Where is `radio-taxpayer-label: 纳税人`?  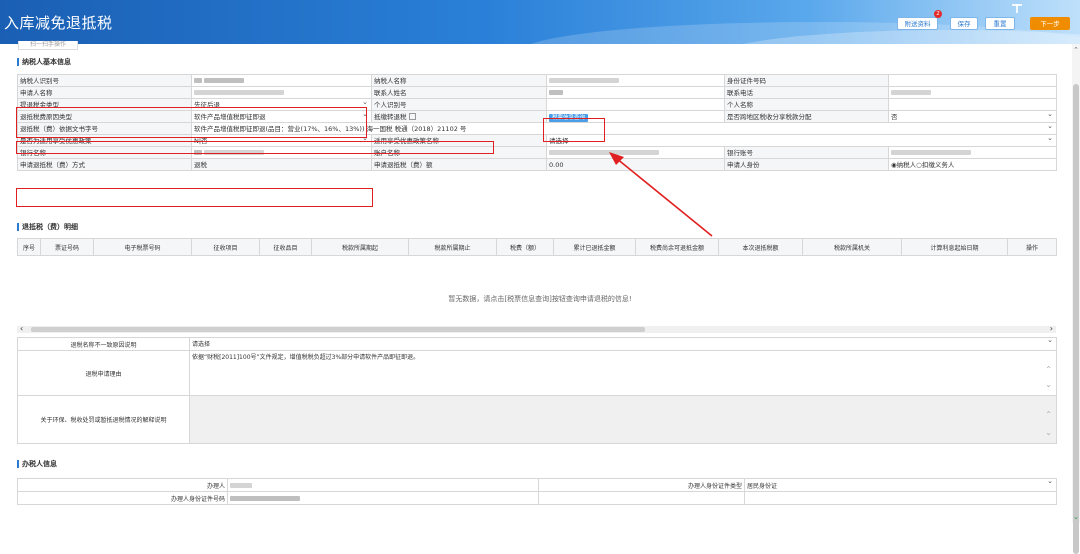
radio-taxpayer-label: 纳税人 is located at coordinates (906, 164).